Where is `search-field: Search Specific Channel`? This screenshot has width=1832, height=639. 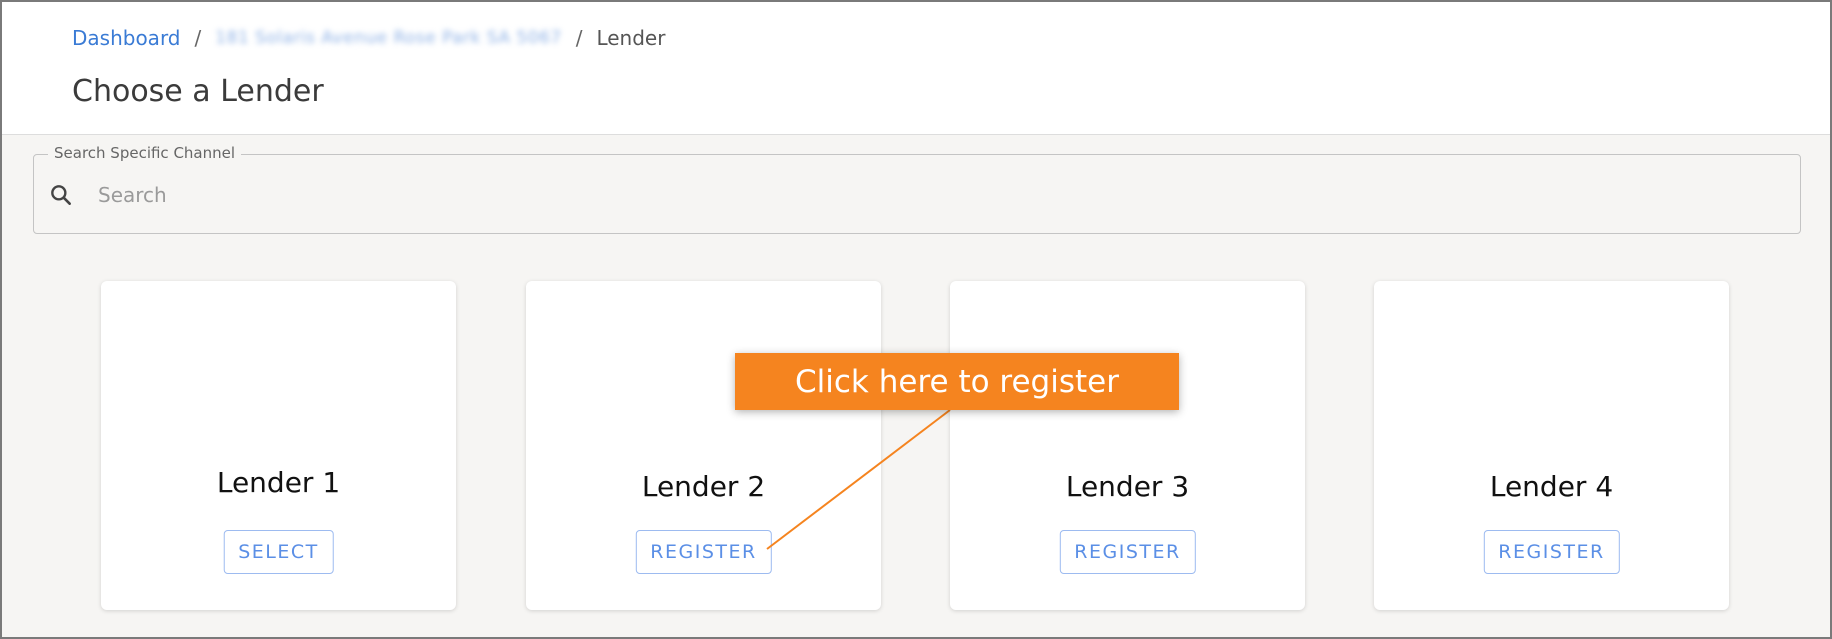 search-field: Search Specific Channel is located at coordinates (917, 189).